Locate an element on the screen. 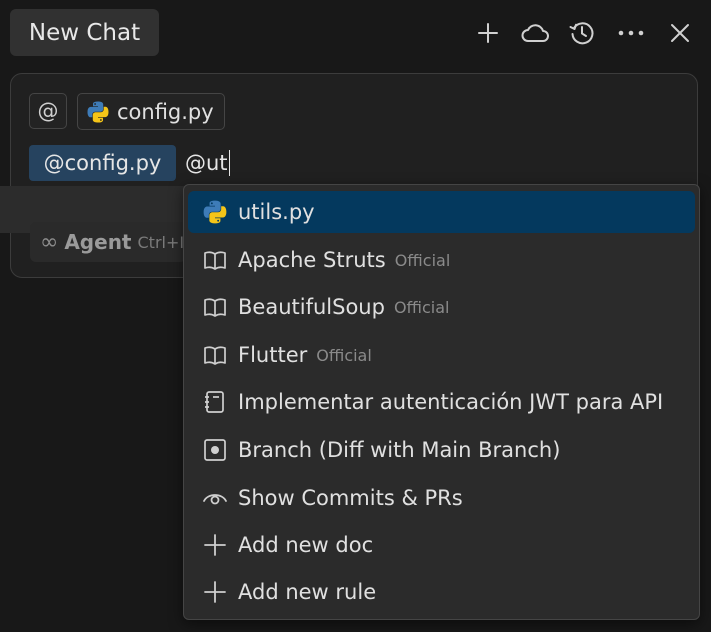 Image resolution: width=711 pixels, height=632 pixels. history-icon is located at coordinates (581, 33).